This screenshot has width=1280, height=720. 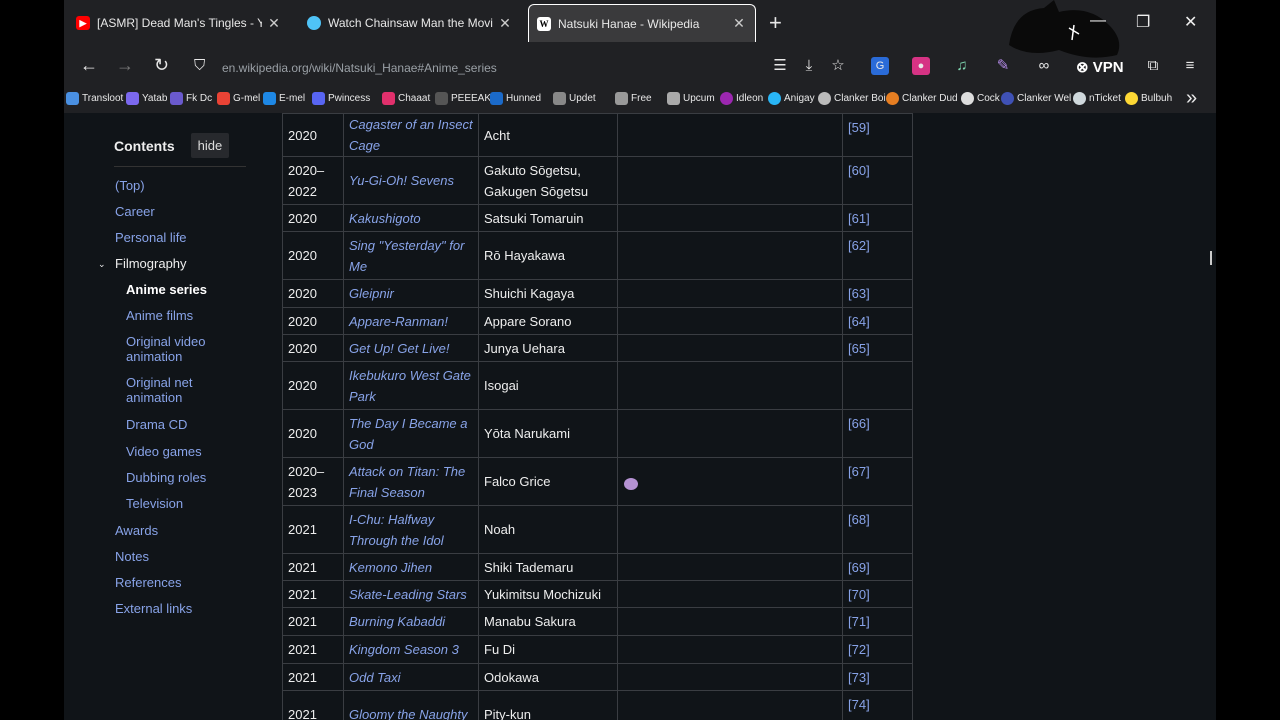 I want to click on bookmark-item: nTicket, so click(x=1097, y=98).